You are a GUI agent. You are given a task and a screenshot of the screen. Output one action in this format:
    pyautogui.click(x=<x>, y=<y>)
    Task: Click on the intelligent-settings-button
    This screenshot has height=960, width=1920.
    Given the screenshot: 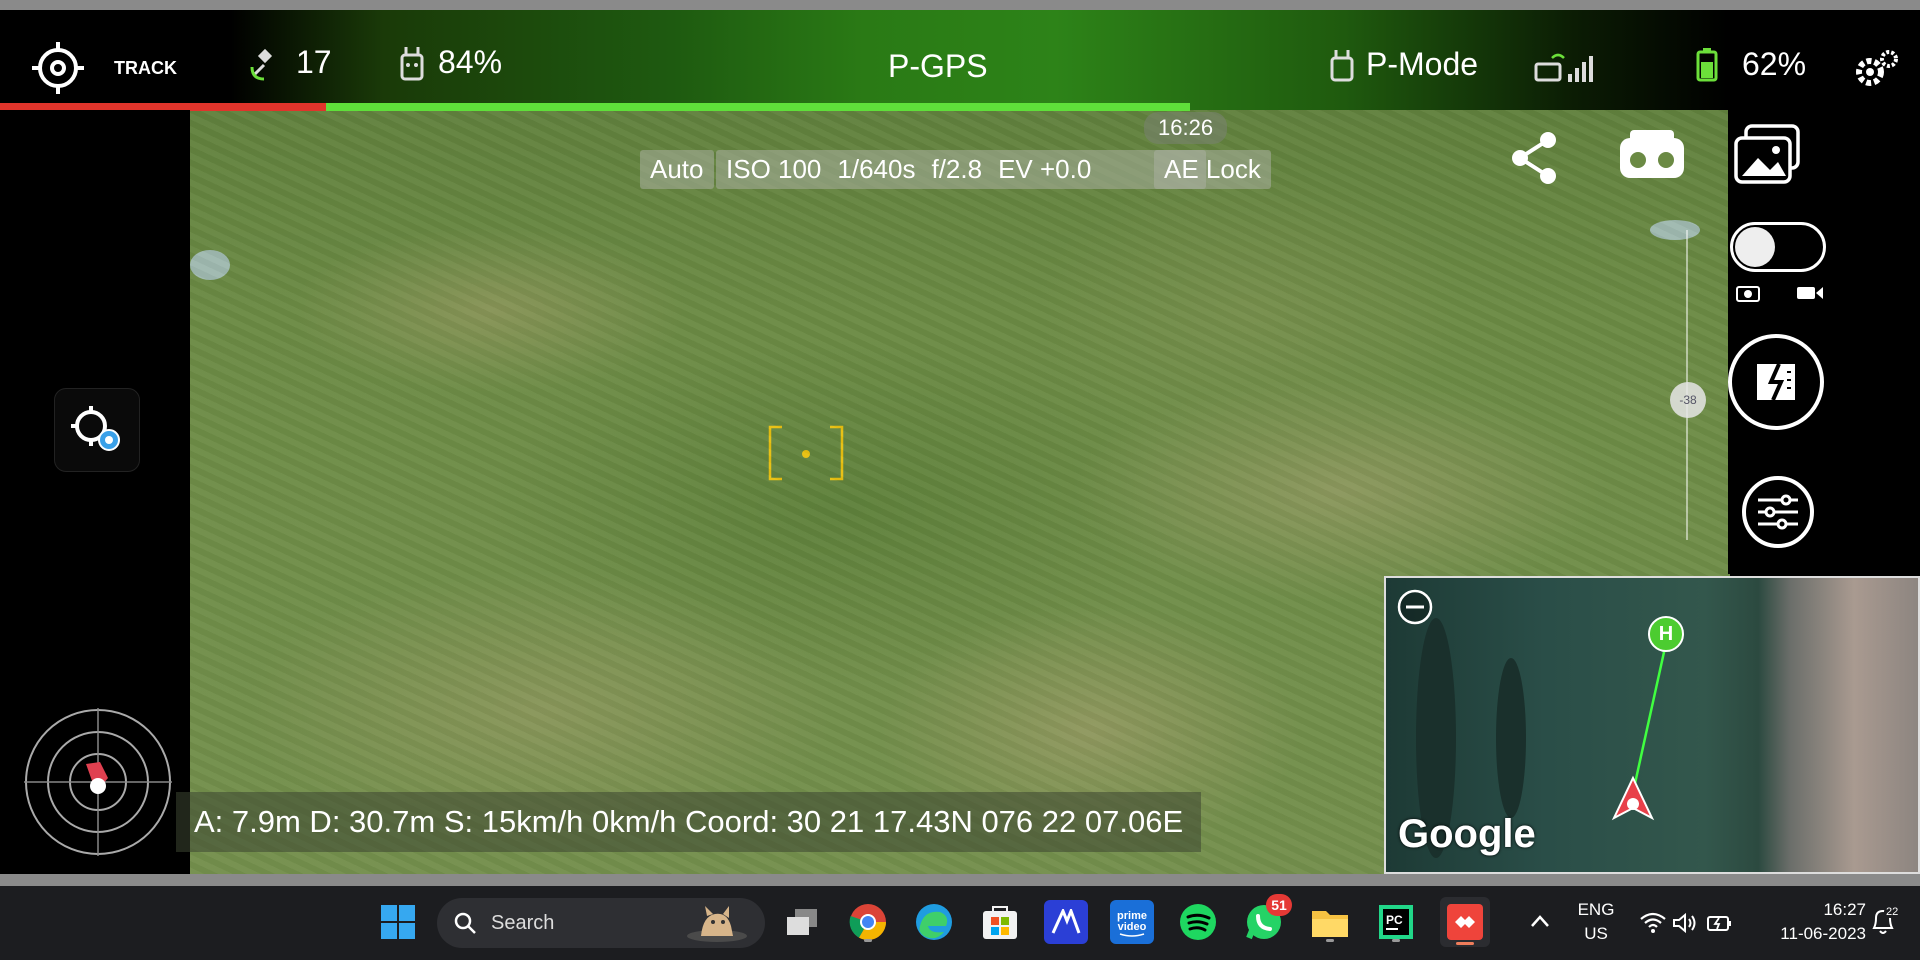 What is the action you would take?
    pyautogui.click(x=97, y=430)
    